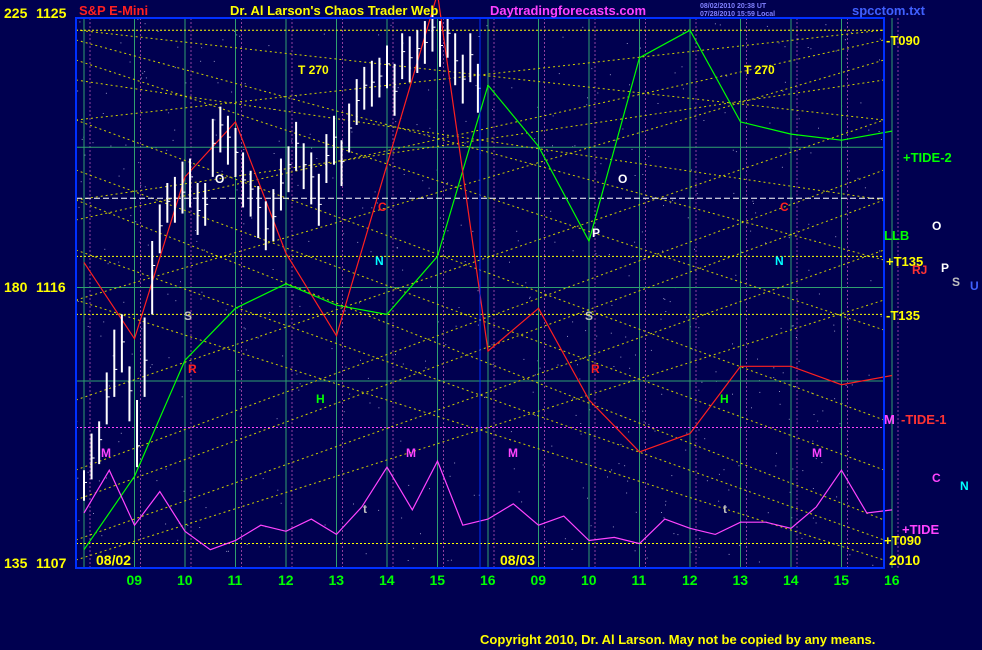 The image size is (982, 650). Describe the element at coordinates (235, 580) in the screenshot. I see `x-tick-label: 11` at that location.